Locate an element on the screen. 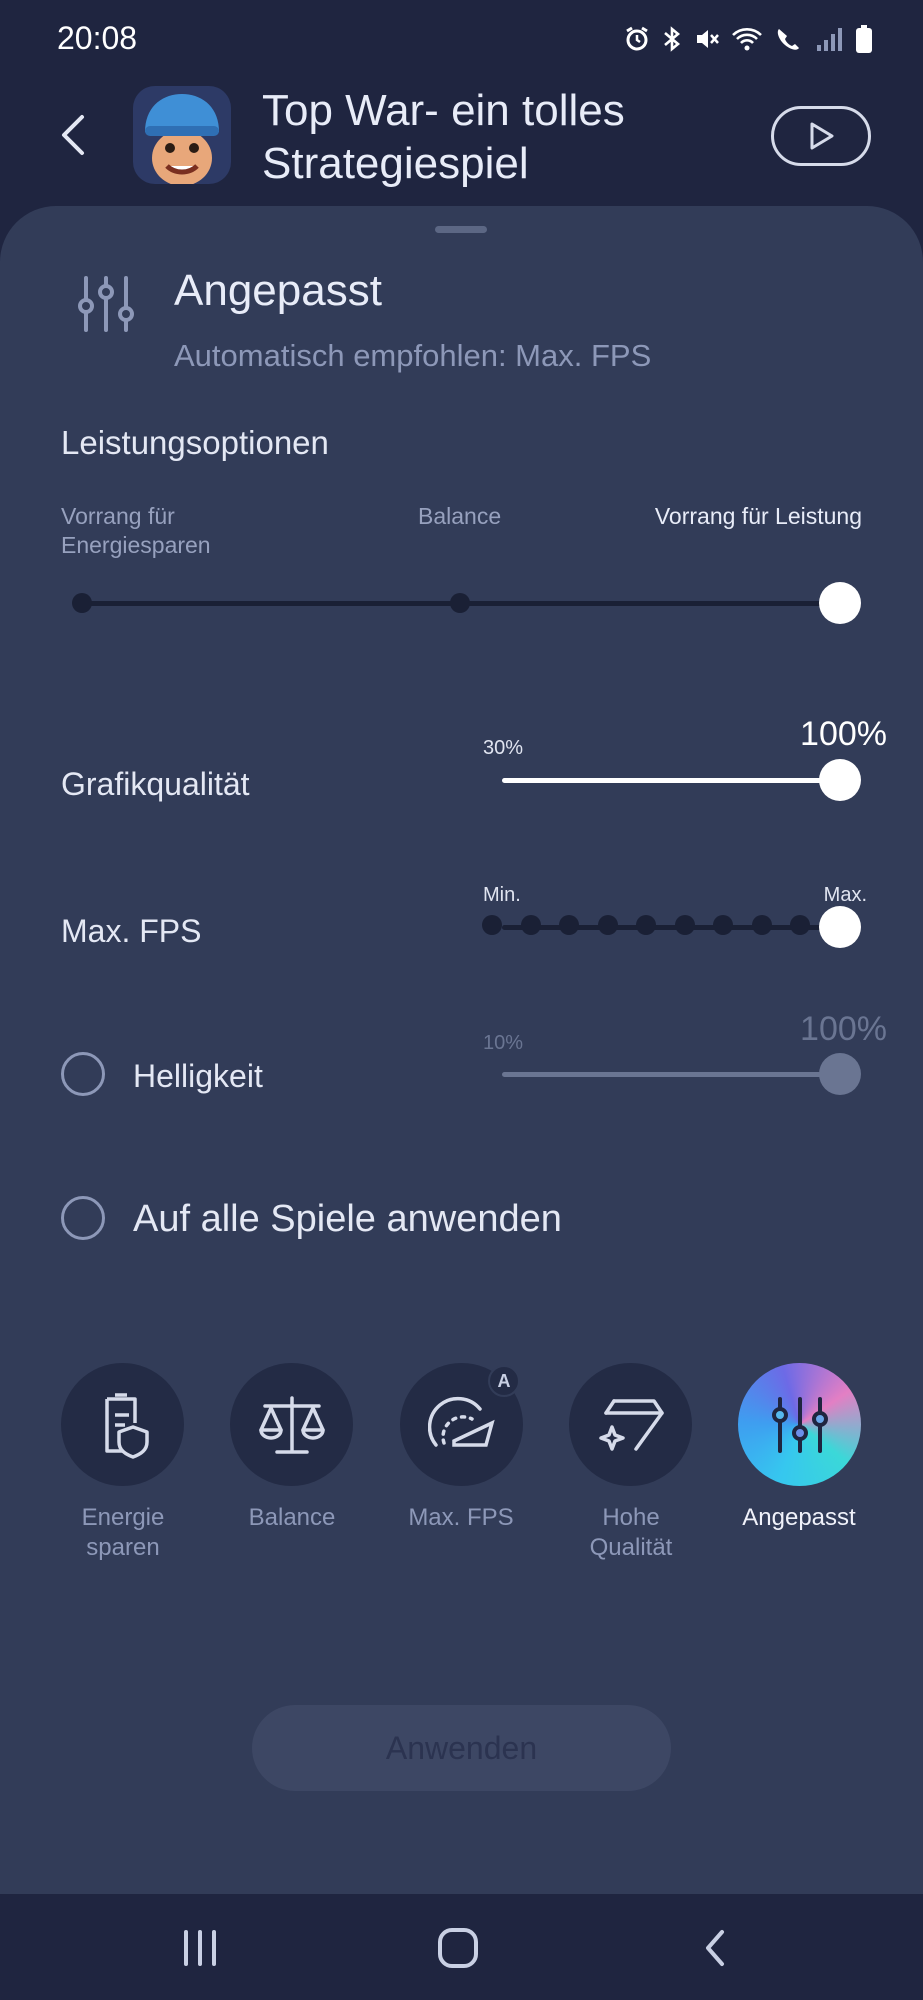  brightness-slider-track is located at coordinates (670, 1074).